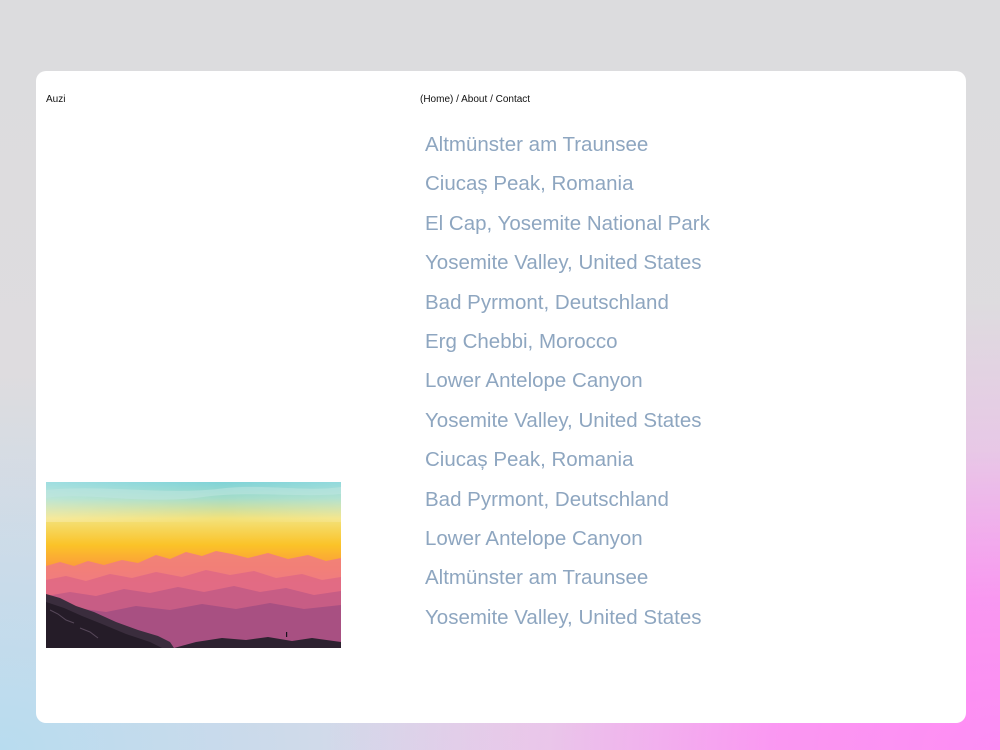 This screenshot has width=1000, height=750. I want to click on hero-landscape-image, so click(193, 565).